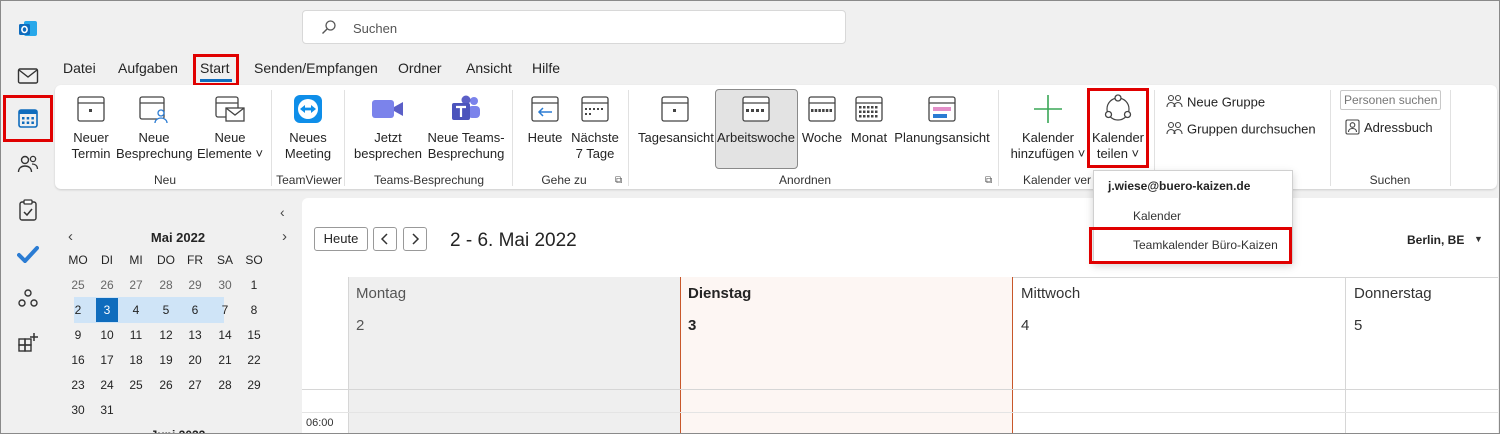 This screenshot has width=1500, height=434. Describe the element at coordinates (230, 127) in the screenshot. I see `new-items-button: Neue Elemente ˅` at that location.